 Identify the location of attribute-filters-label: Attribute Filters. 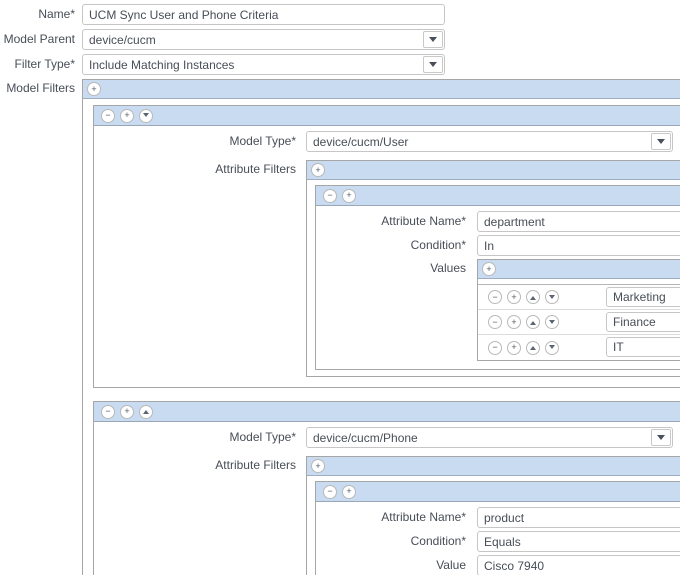
(255, 169).